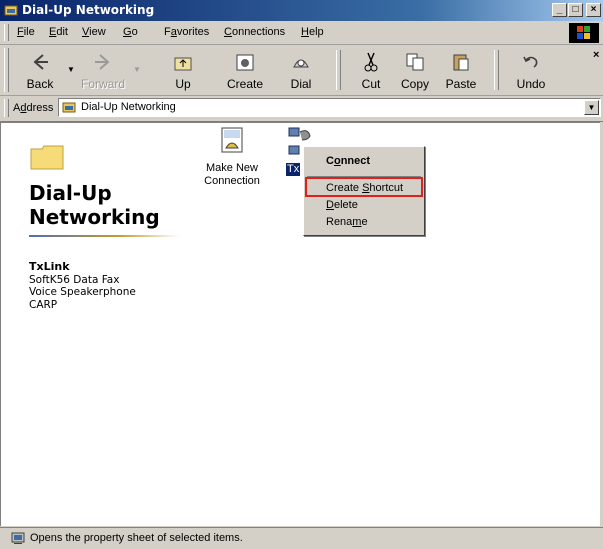 The image size is (603, 549). What do you see at coordinates (364, 188) in the screenshot?
I see `ctx-create-shortcut: Create Shortcut` at bounding box center [364, 188].